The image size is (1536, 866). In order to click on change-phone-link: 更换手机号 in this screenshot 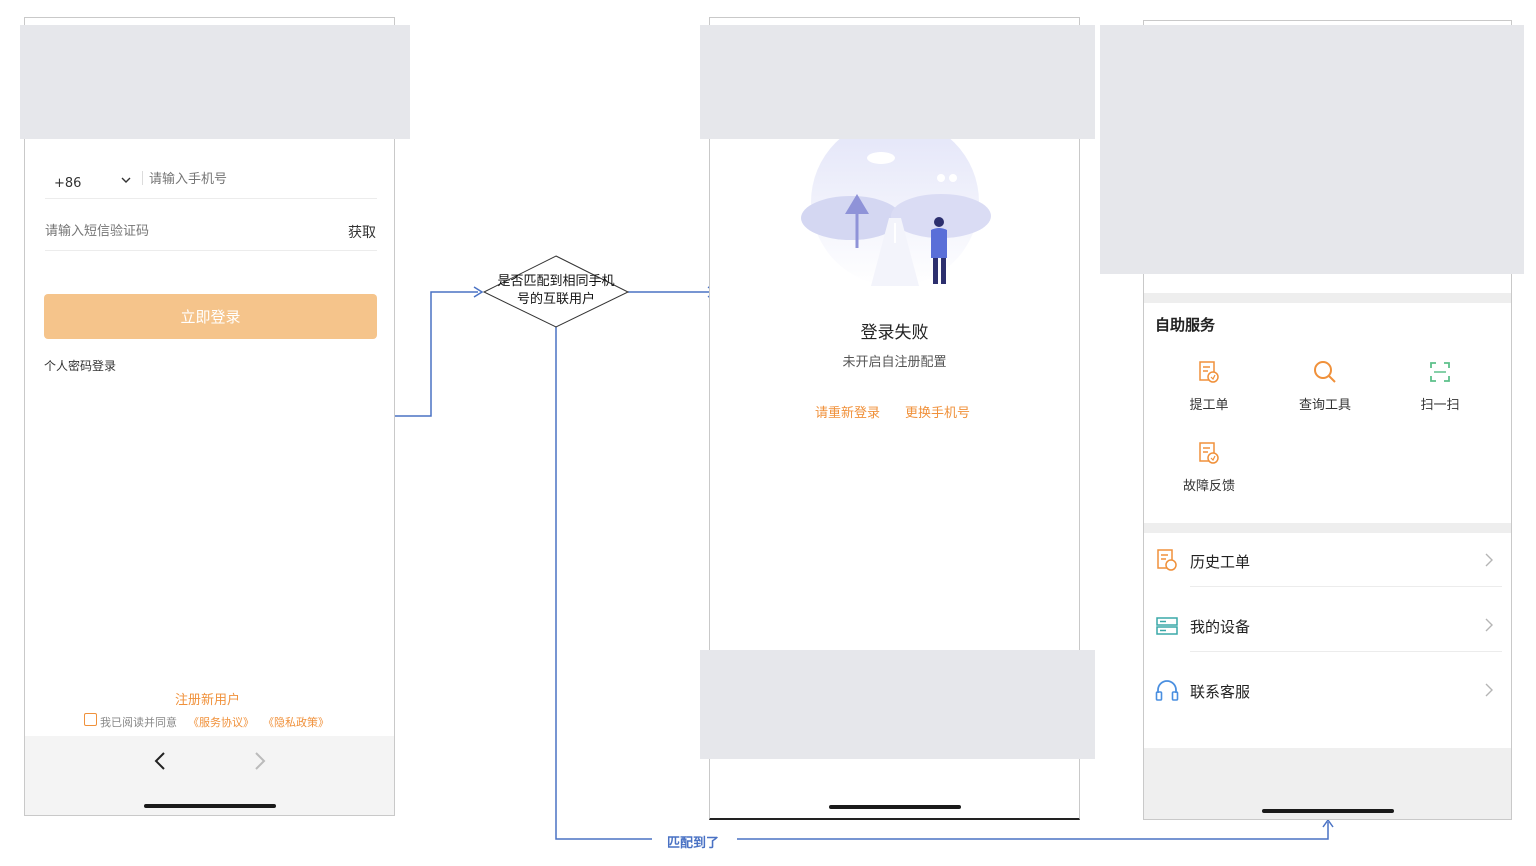, I will do `click(937, 411)`.